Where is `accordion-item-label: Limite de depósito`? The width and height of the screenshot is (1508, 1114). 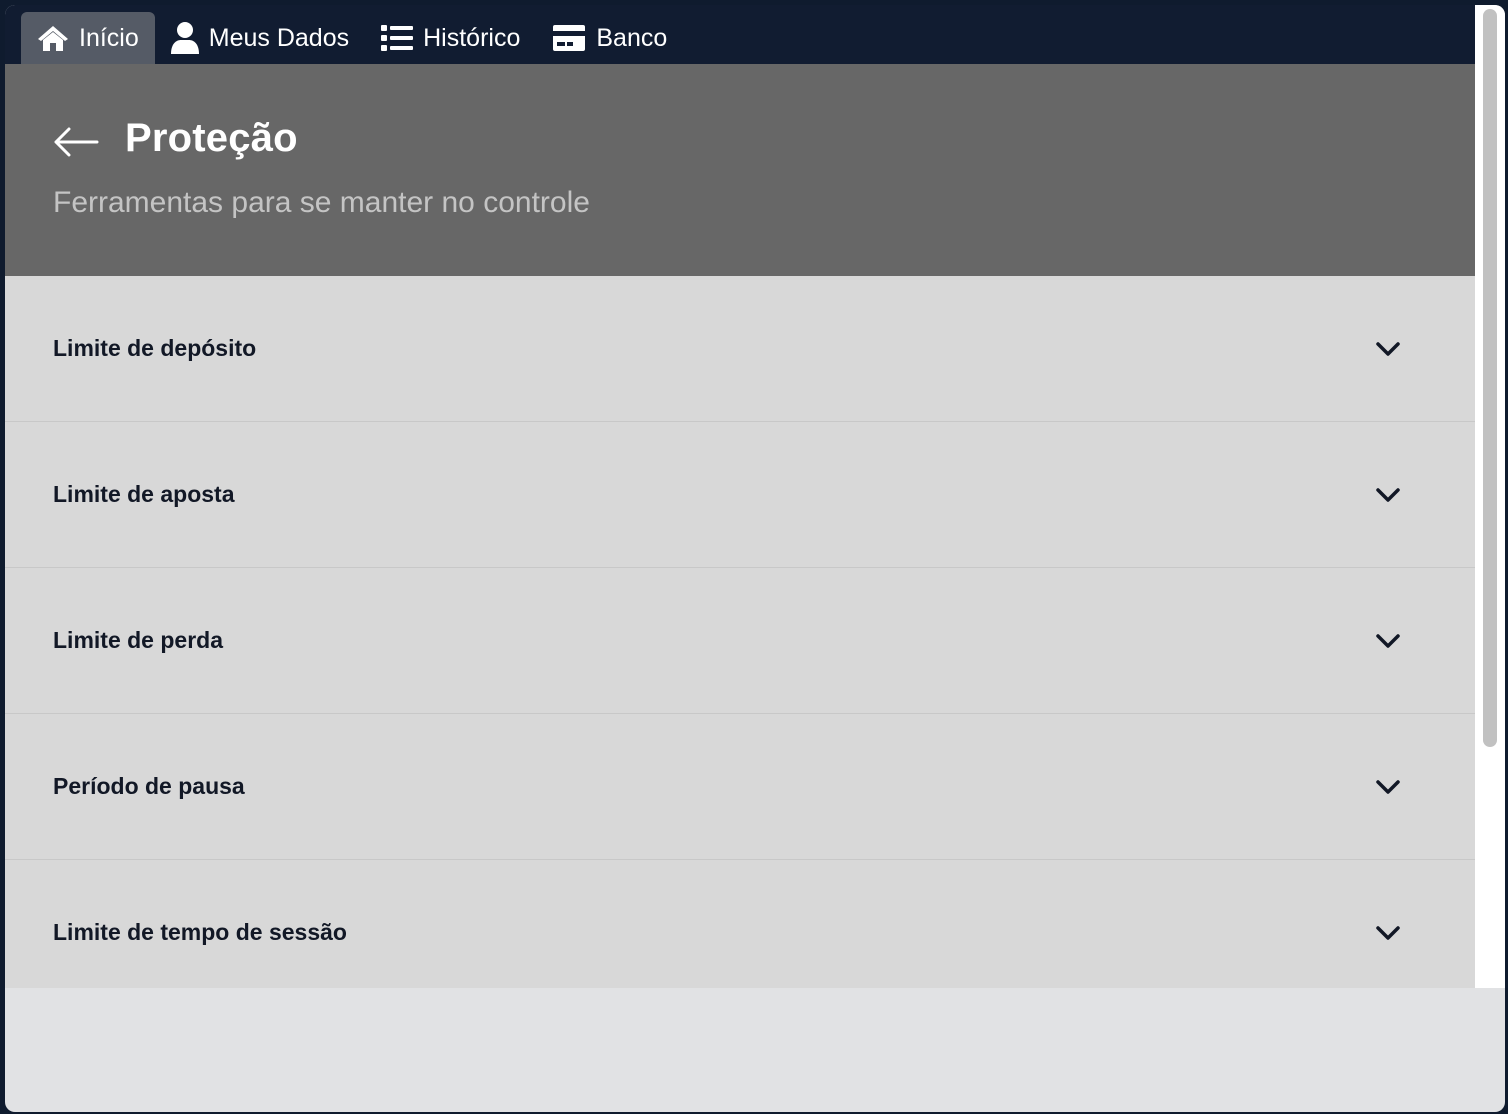
accordion-item-label: Limite de depósito is located at coordinates (155, 348).